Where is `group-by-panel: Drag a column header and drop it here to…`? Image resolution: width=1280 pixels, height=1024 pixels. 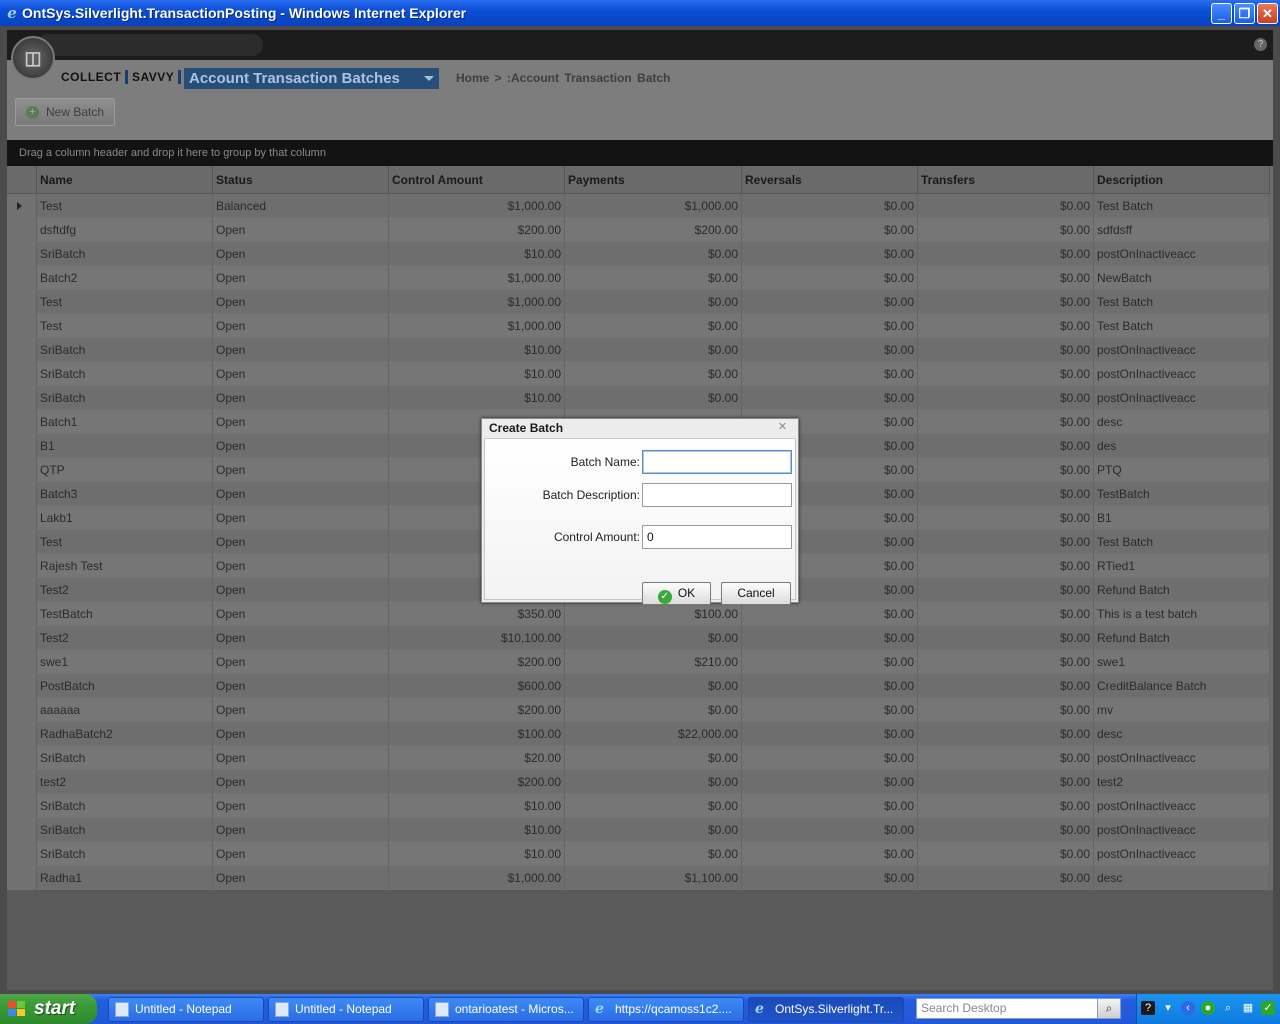
group-by-panel: Drag a column header and drop it here to… is located at coordinates (640, 153).